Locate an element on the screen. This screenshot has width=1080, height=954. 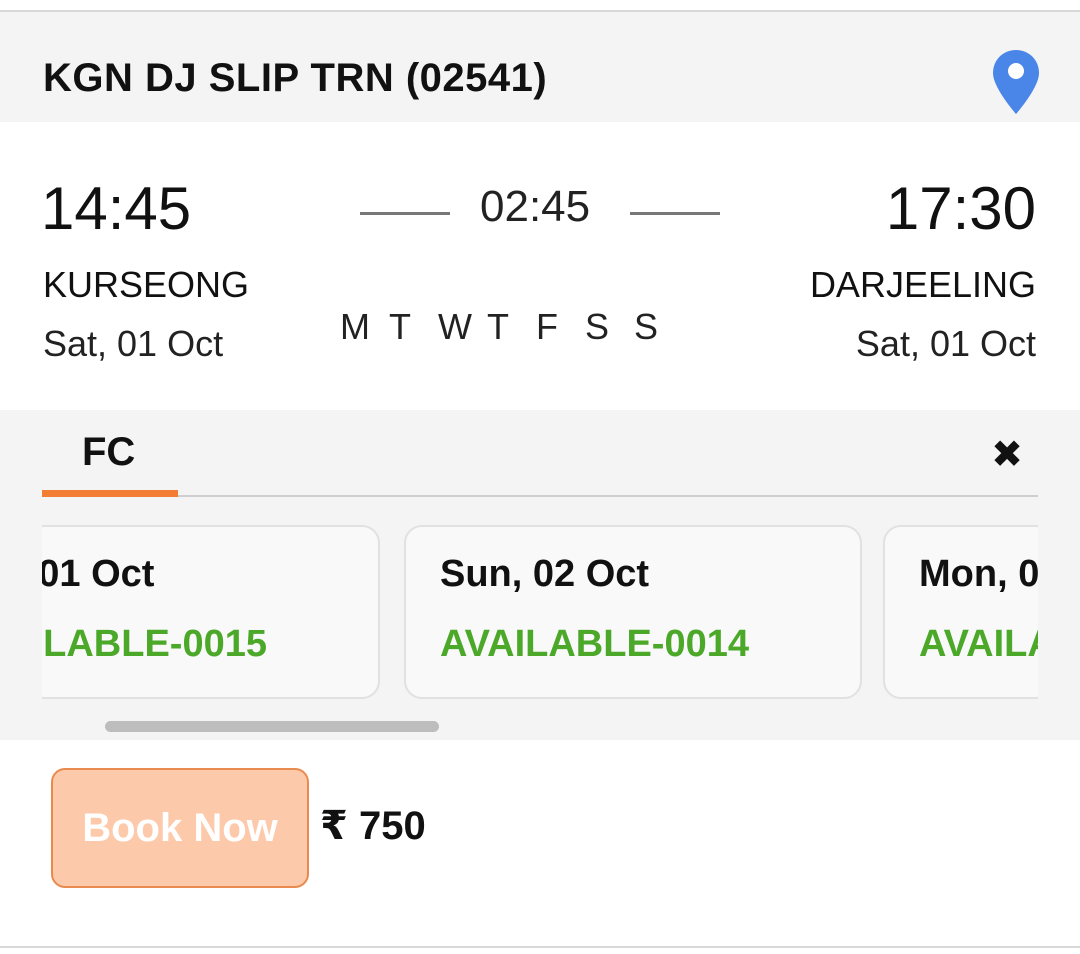
journey-duration: 02:45 is located at coordinates (535, 206).